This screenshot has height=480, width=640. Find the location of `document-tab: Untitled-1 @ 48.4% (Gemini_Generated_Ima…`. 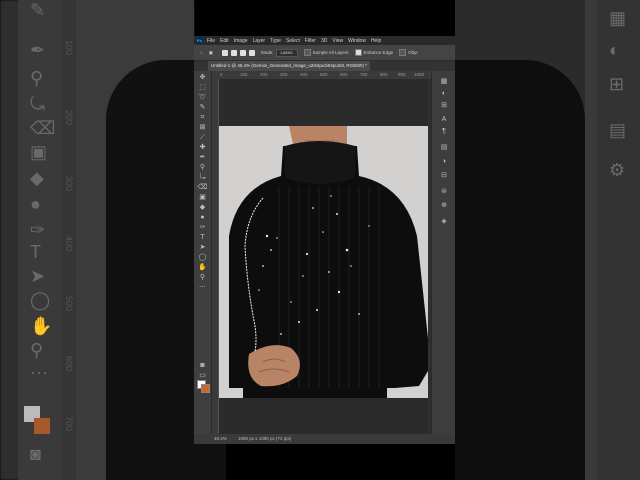

document-tab: Untitled-1 @ 48.4% (Gemini_Generated_Ima… is located at coordinates (289, 66).